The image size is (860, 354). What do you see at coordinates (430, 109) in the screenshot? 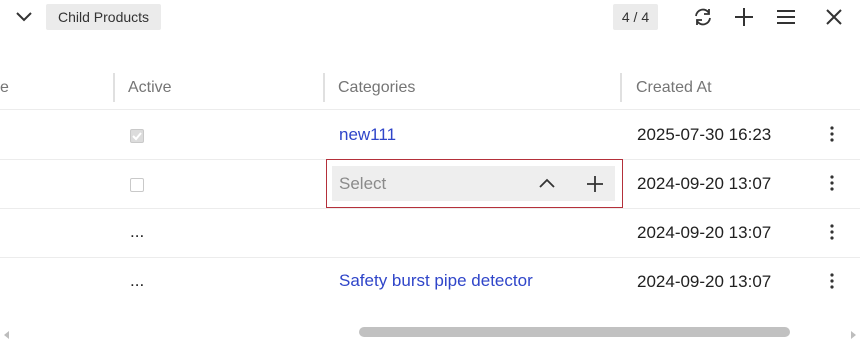
I see `header-divider` at bounding box center [430, 109].